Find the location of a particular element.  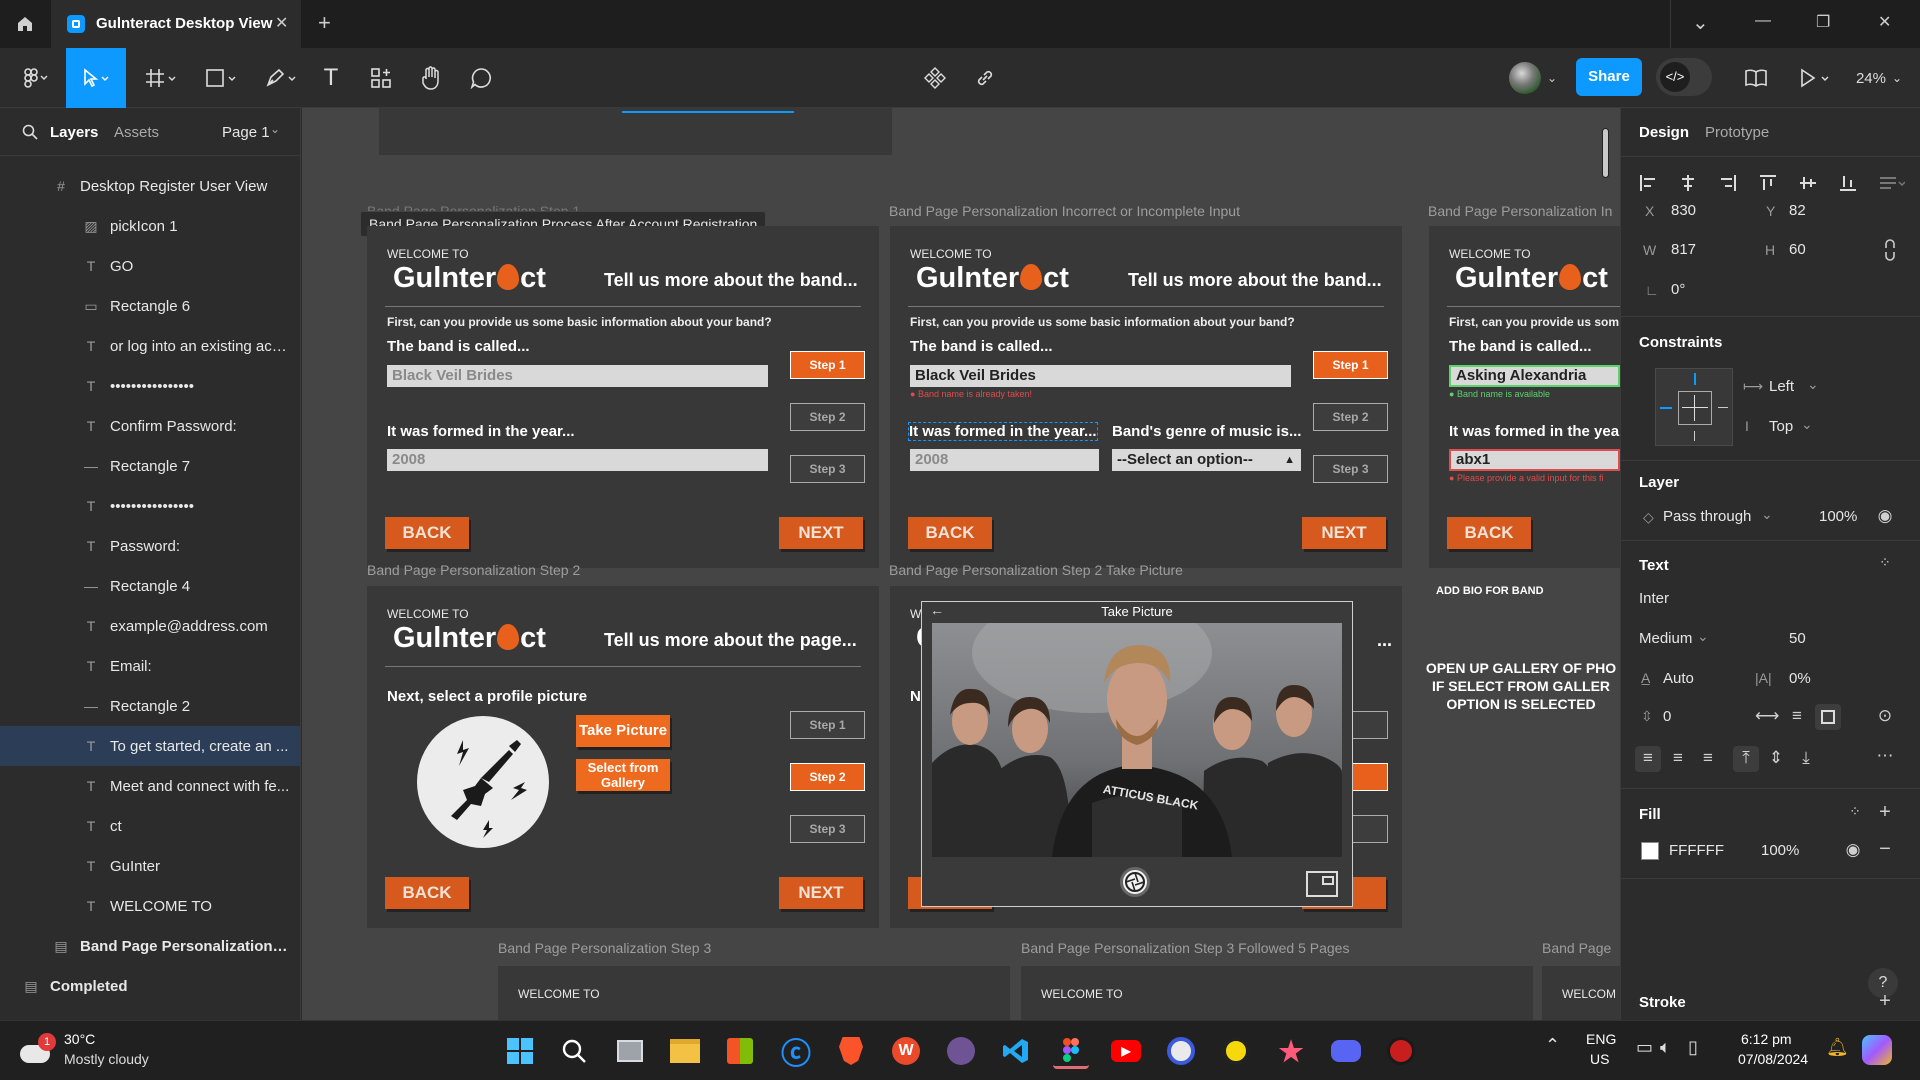

components-button is located at coordinates (935, 78).